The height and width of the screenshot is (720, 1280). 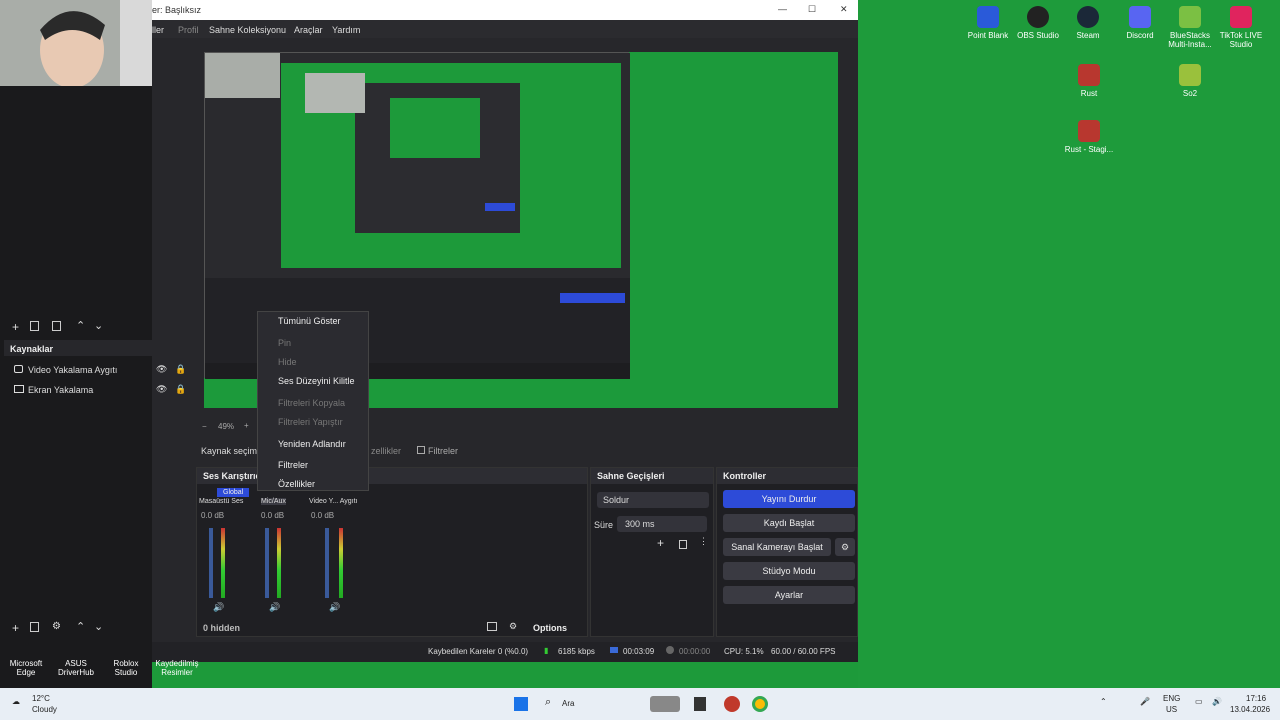 I want to click on menu-pin: Pin, so click(x=284, y=343).